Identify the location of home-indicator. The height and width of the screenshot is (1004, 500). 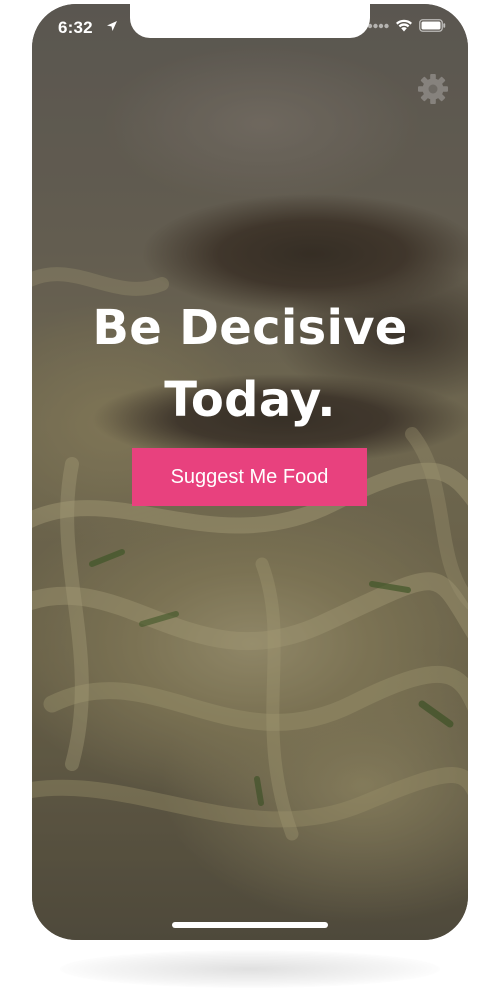
(250, 925).